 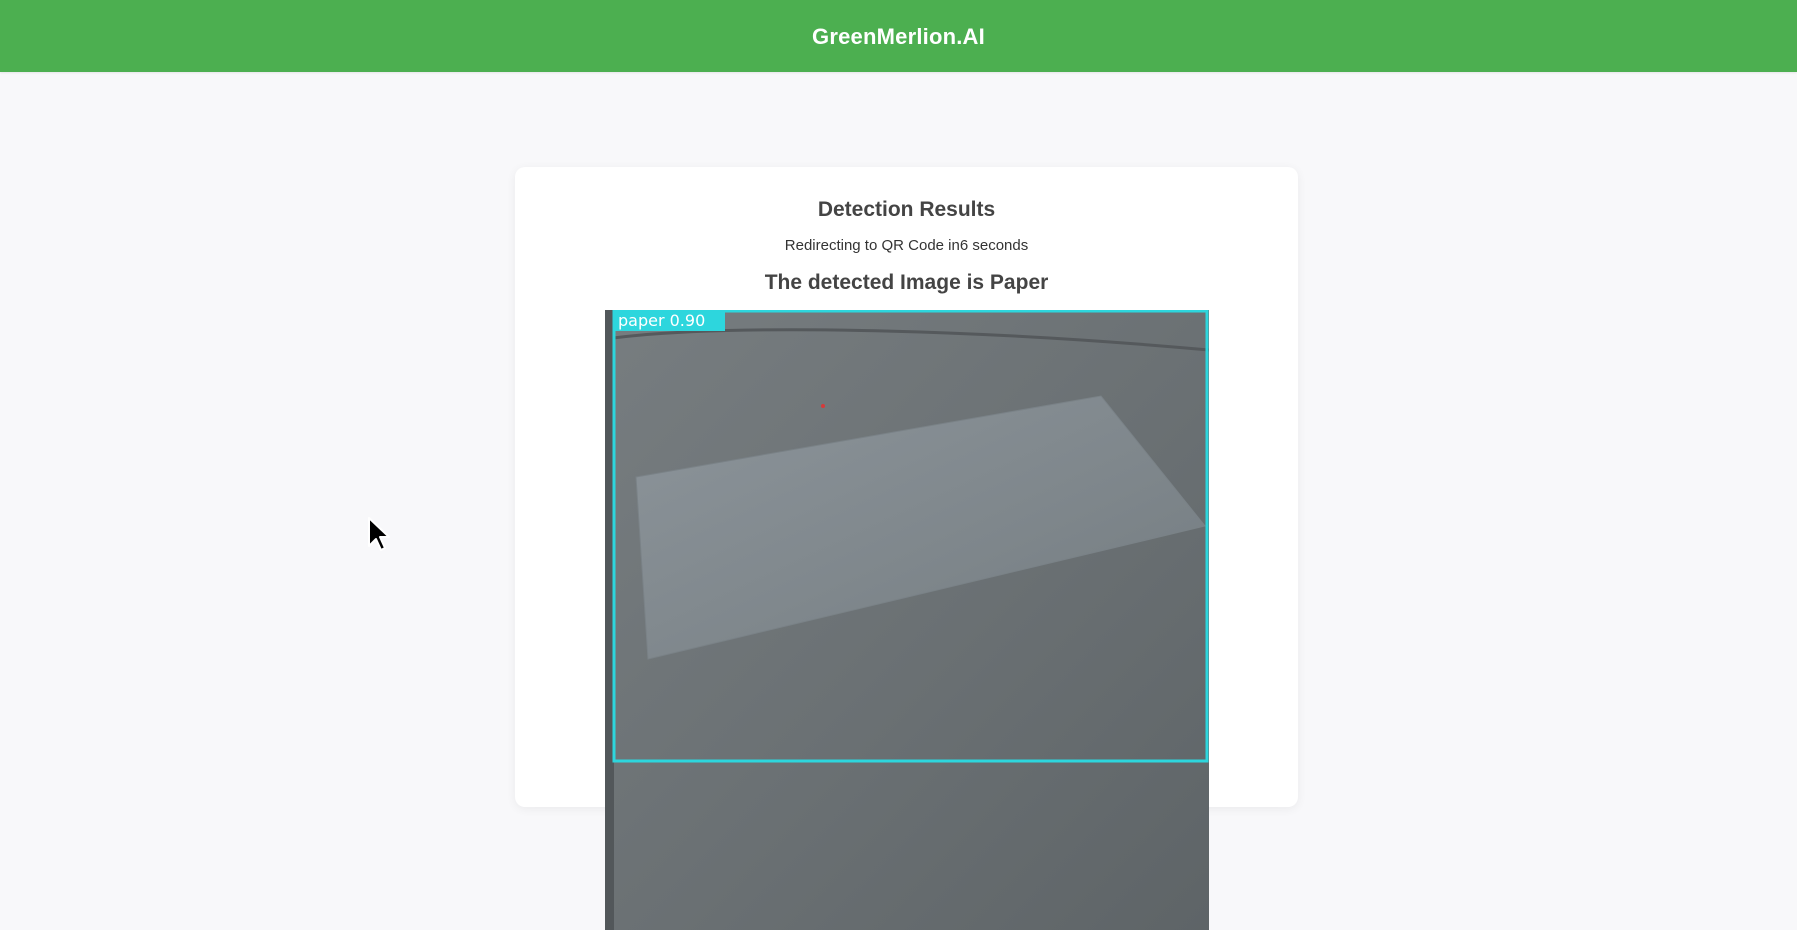 What do you see at coordinates (906, 282) in the screenshot?
I see `detected-image-heading: The detected Image is Paper` at bounding box center [906, 282].